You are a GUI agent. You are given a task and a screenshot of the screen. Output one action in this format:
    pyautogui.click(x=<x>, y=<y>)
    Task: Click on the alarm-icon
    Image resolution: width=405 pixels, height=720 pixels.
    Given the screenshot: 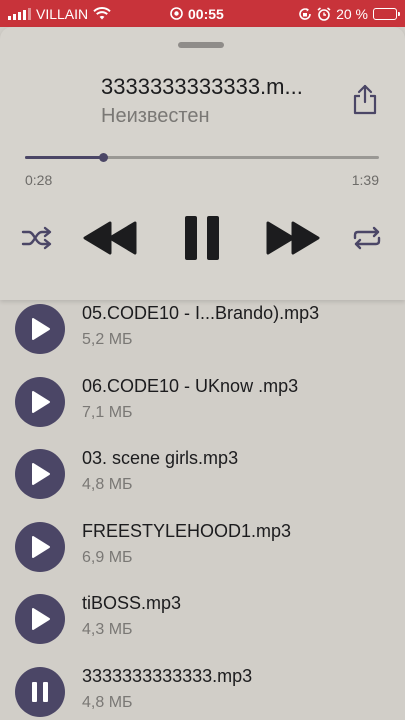 What is the action you would take?
    pyautogui.click(x=324, y=13)
    